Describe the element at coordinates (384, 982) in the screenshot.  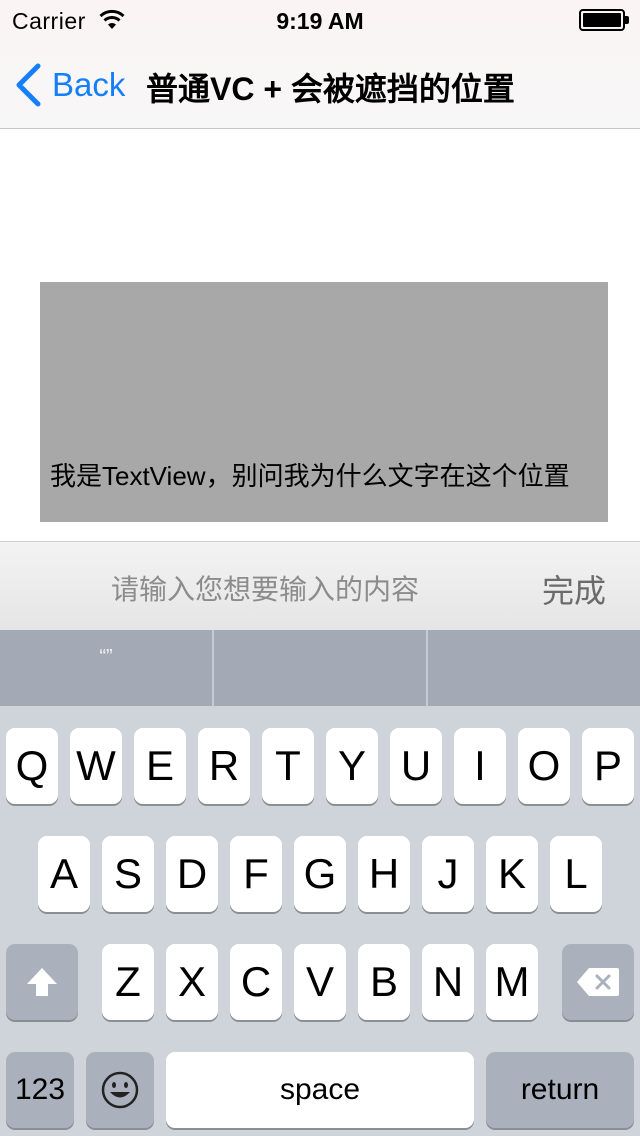
I see `key-b: B` at that location.